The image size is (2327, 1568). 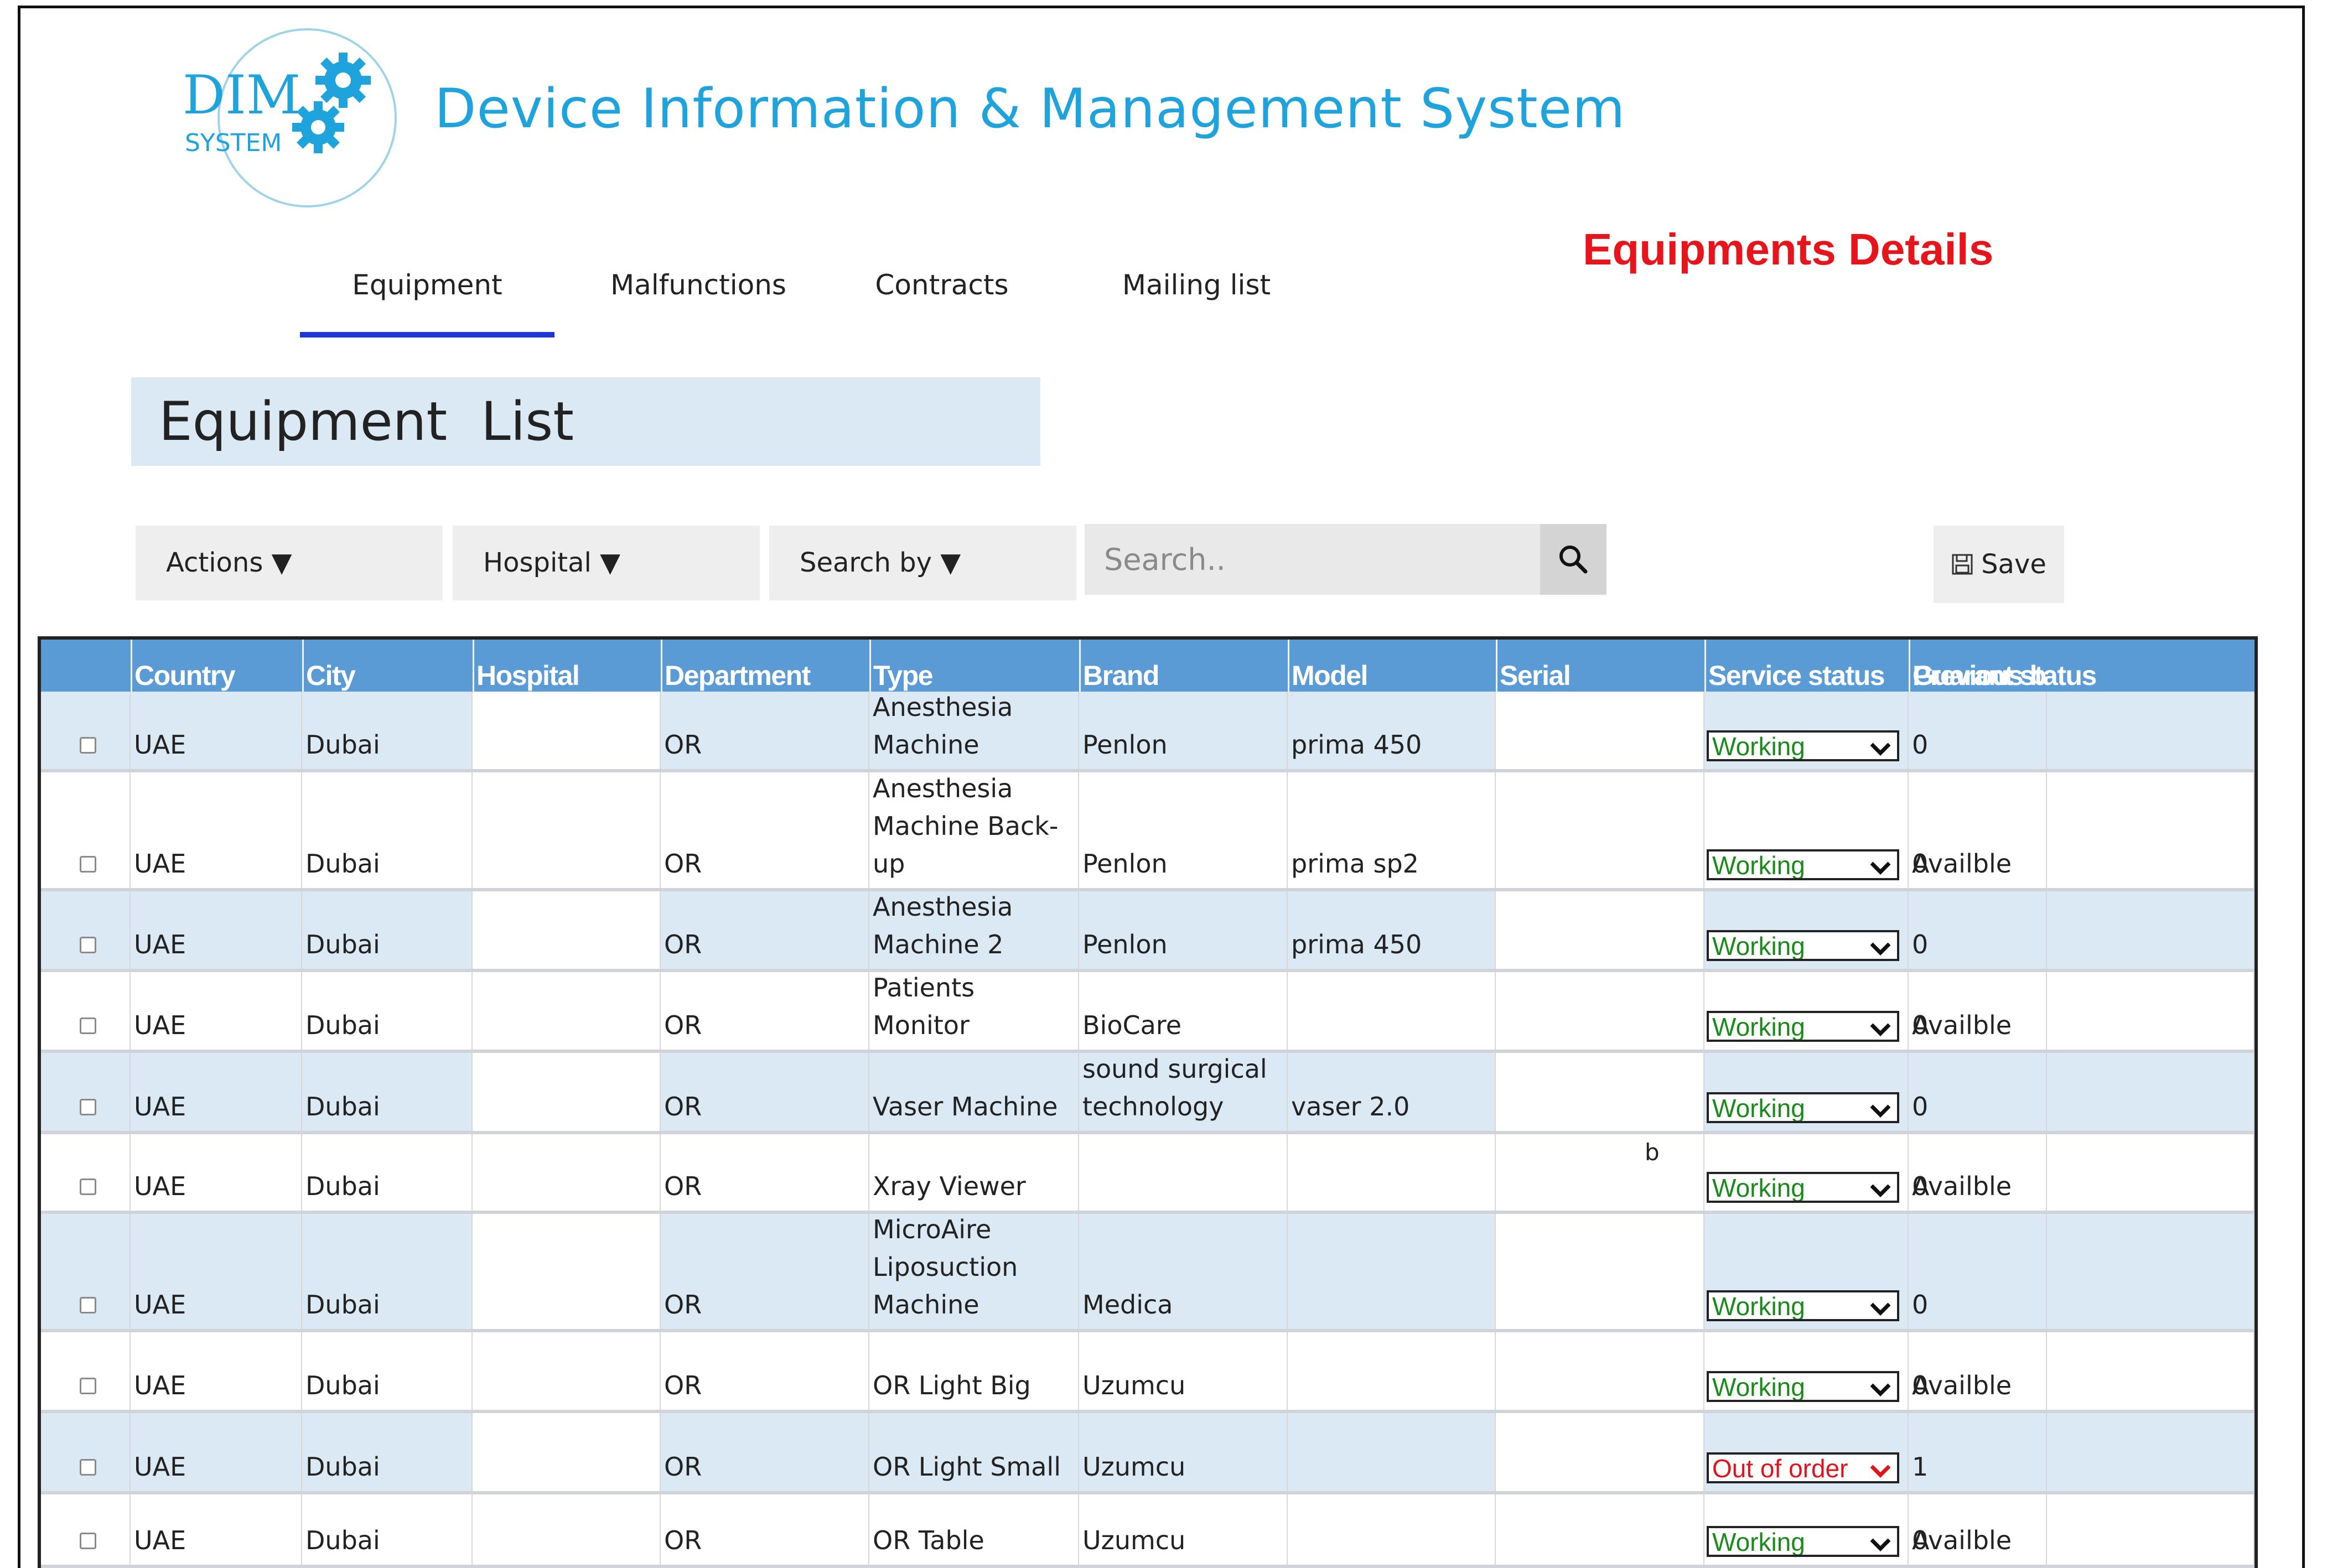 What do you see at coordinates (974, 1272) in the screenshot?
I see `cell-type: MicroAire Liposuction Machine` at bounding box center [974, 1272].